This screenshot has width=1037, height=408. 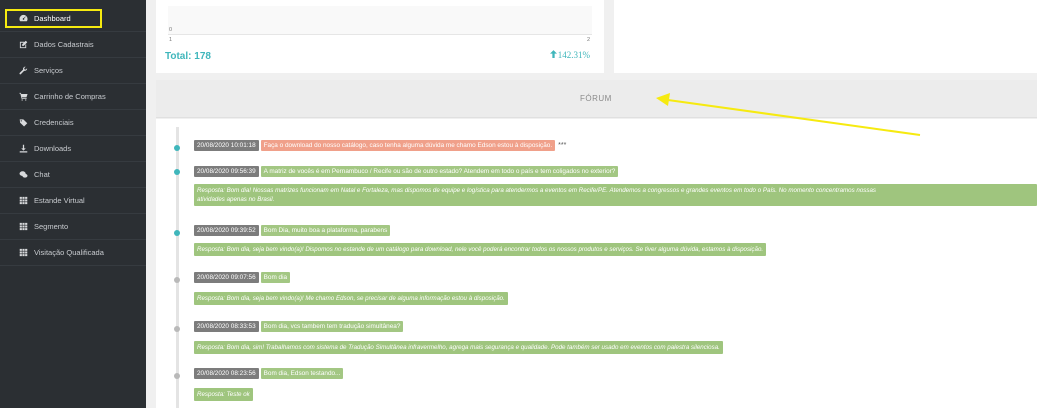 What do you see at coordinates (226, 230) in the screenshot?
I see `message-timestamp: 20/08/2020 09:39:52` at bounding box center [226, 230].